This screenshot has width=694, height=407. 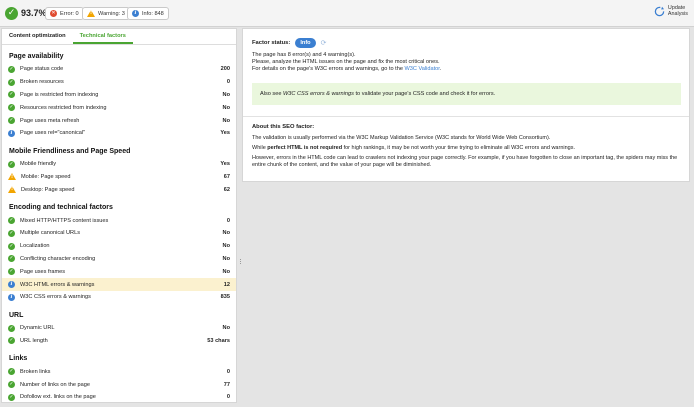 What do you see at coordinates (119, 328) in the screenshot?
I see `factor-row: ✓ Dynamic URL No` at bounding box center [119, 328].